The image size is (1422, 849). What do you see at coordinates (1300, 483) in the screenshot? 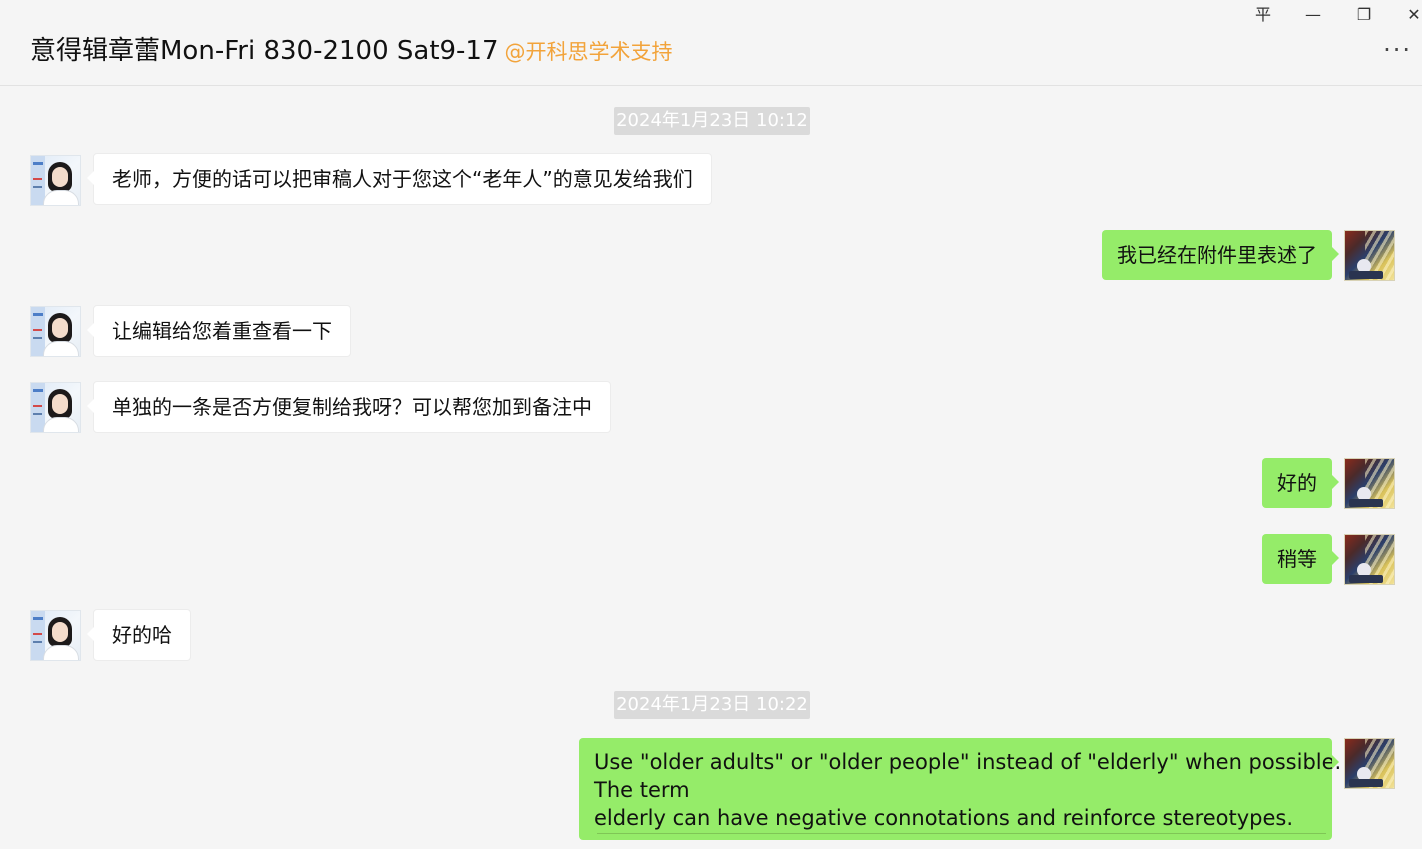
I see `sent-message-bubble: 好的` at bounding box center [1300, 483].